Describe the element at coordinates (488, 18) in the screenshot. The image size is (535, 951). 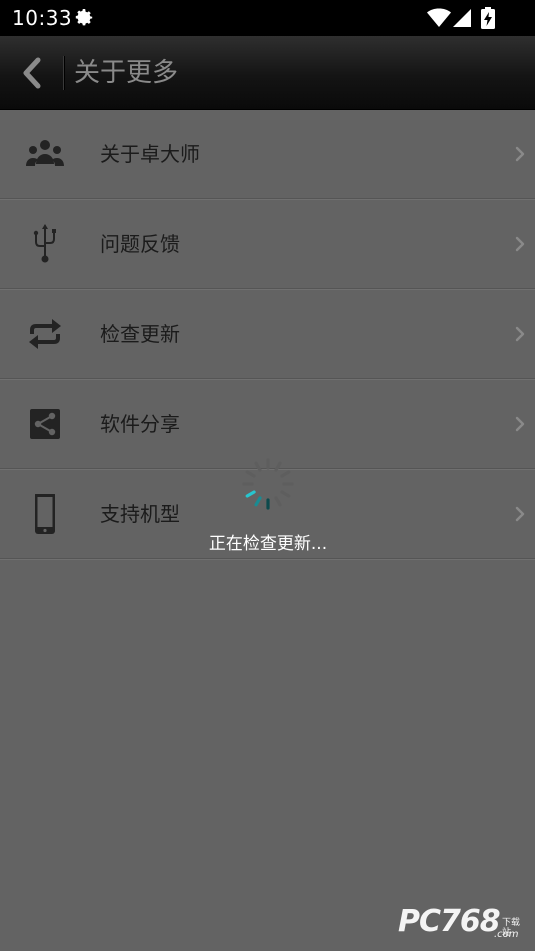
I see `battery-charging-icon` at that location.